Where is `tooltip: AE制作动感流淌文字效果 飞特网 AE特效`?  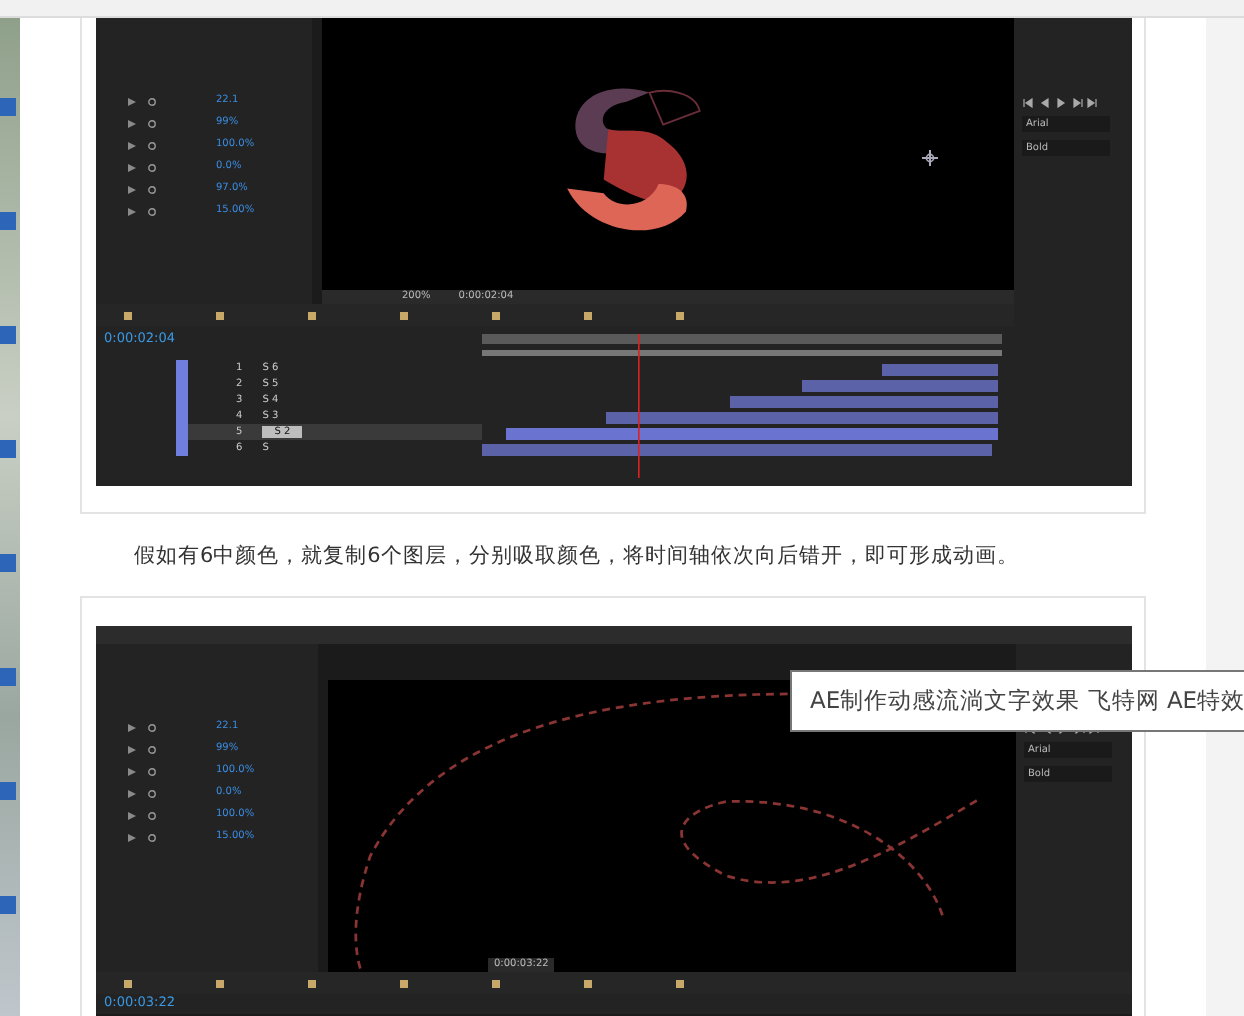
tooltip: AE制作动感流淌文字效果 飞特网 AE特效 is located at coordinates (1017, 701).